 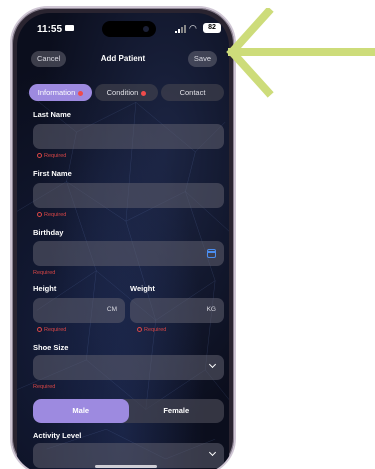 What do you see at coordinates (52, 114) in the screenshot?
I see `last-name-label: Last Name` at bounding box center [52, 114].